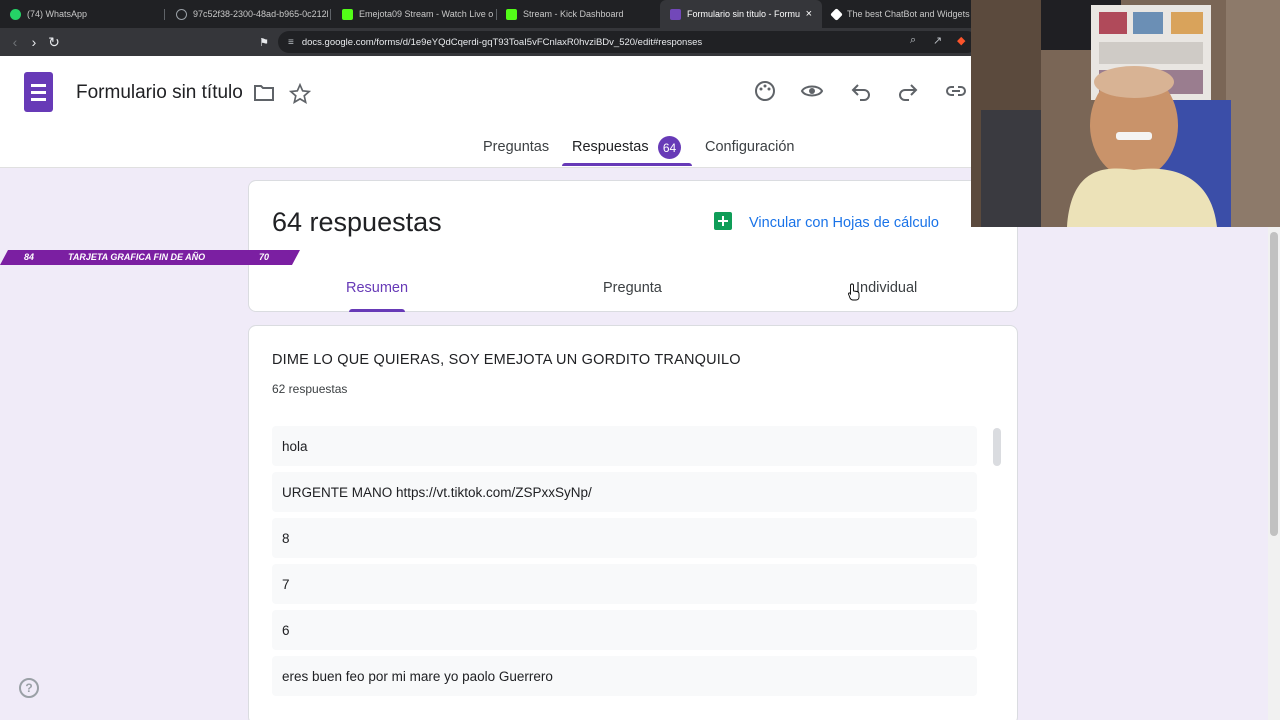  I want to click on tab-title: Stream - Kick Dashboard, so click(573, 14).